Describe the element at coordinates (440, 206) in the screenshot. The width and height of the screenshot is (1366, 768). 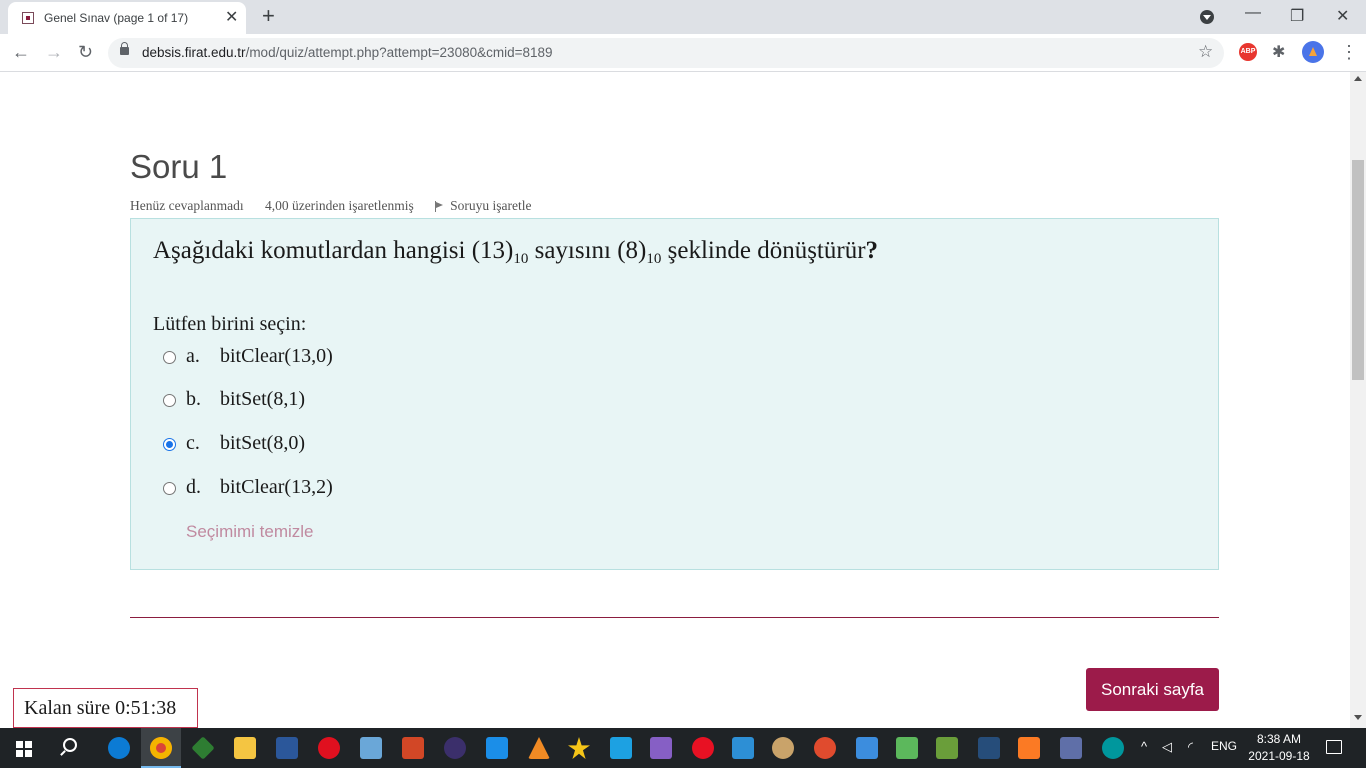
I see `flag-icon` at that location.